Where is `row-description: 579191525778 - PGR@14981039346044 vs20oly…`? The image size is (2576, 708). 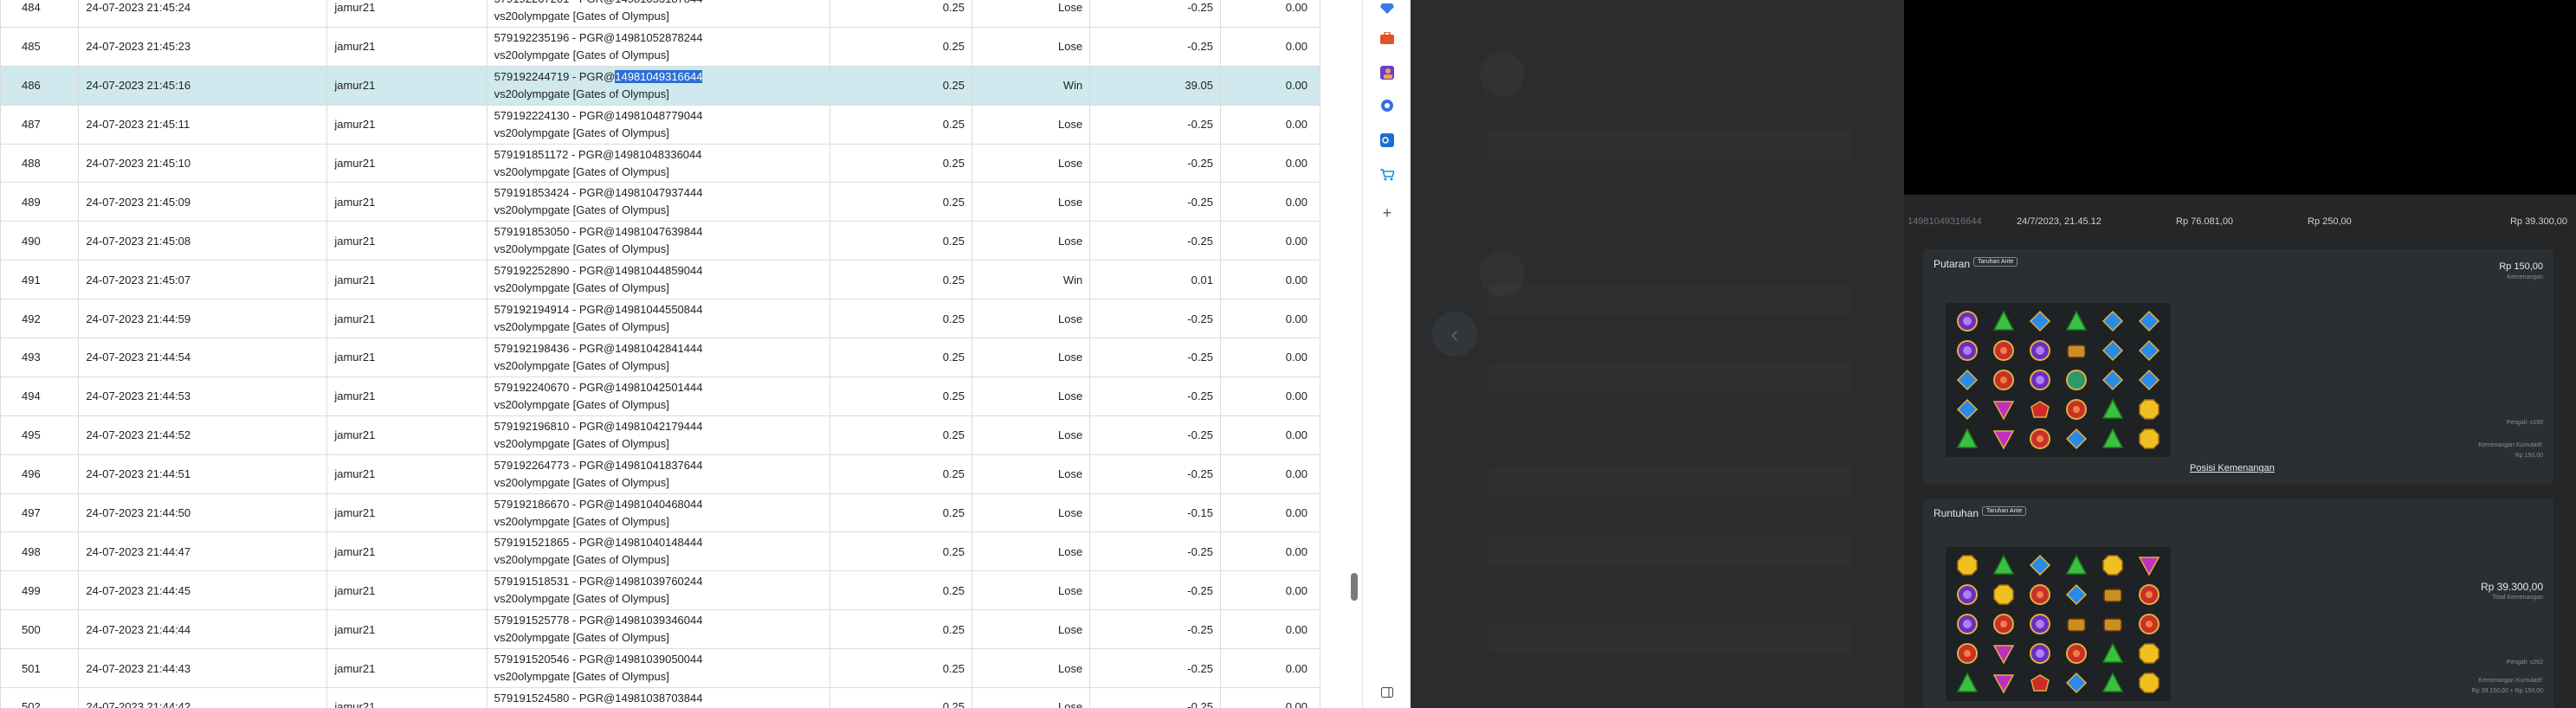
row-description: 579191525778 - PGR@14981039346044 vs20oly… is located at coordinates (658, 629).